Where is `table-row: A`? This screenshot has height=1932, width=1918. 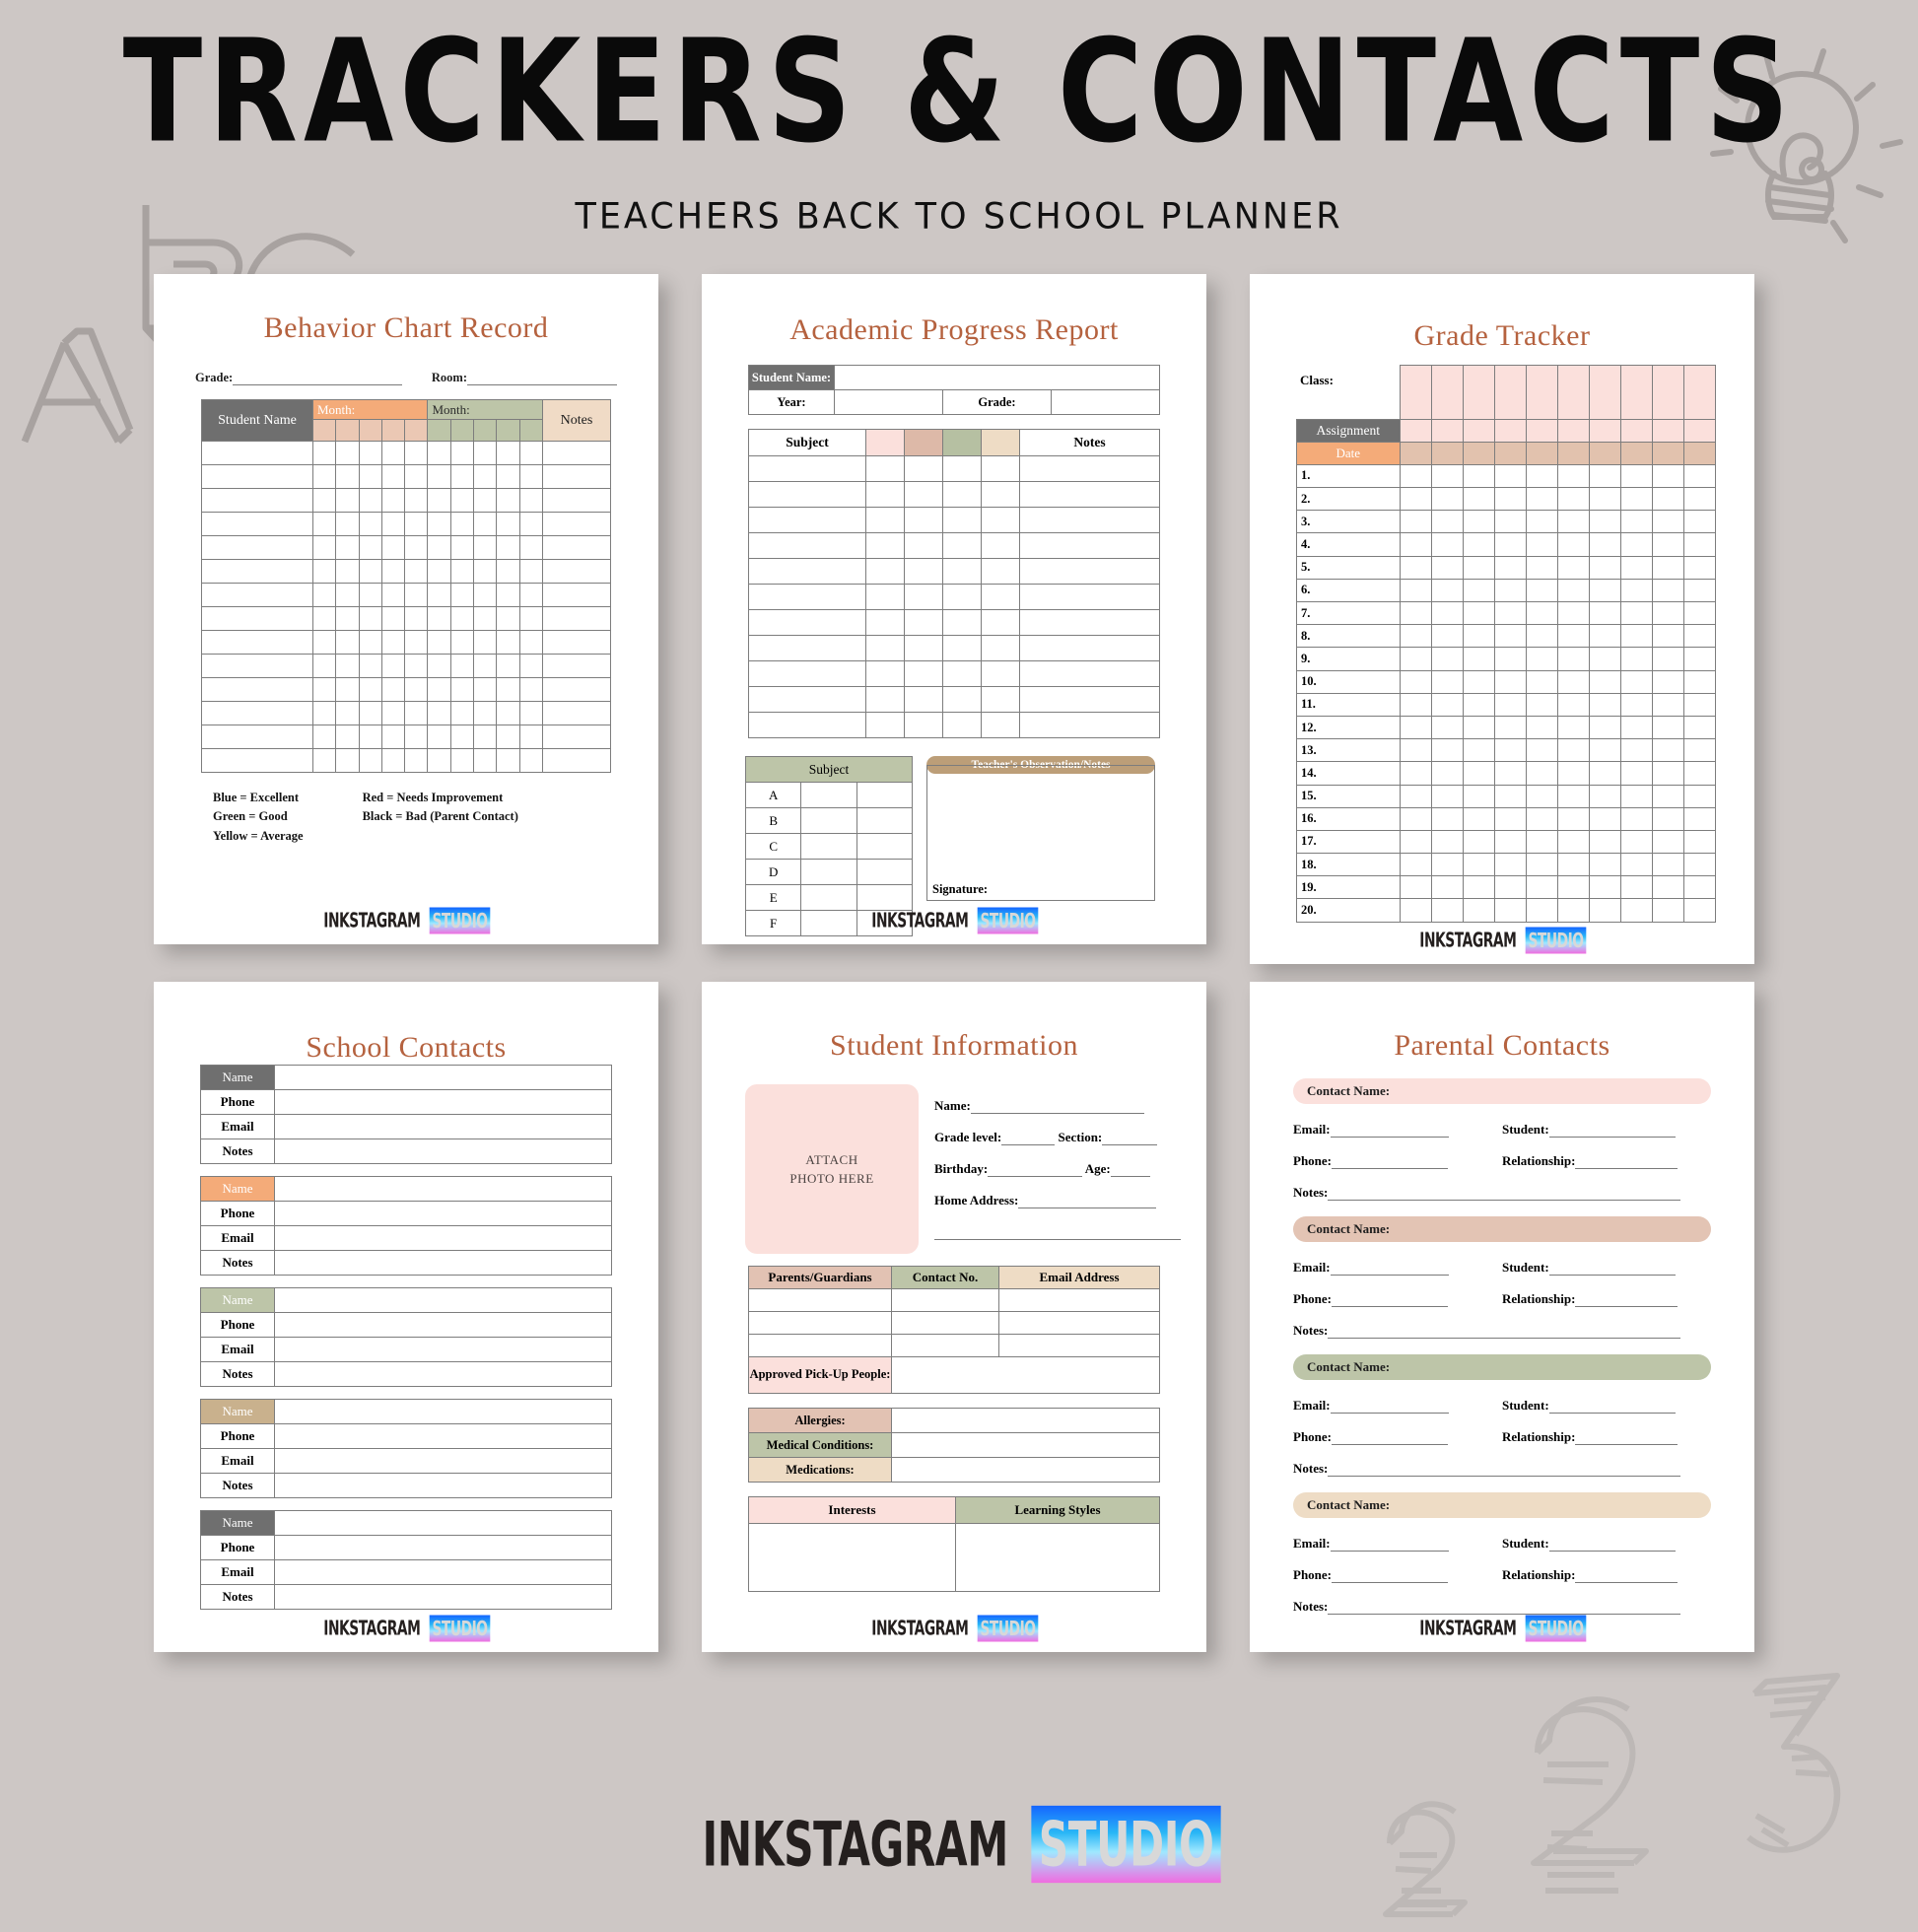
table-row: A is located at coordinates (829, 795).